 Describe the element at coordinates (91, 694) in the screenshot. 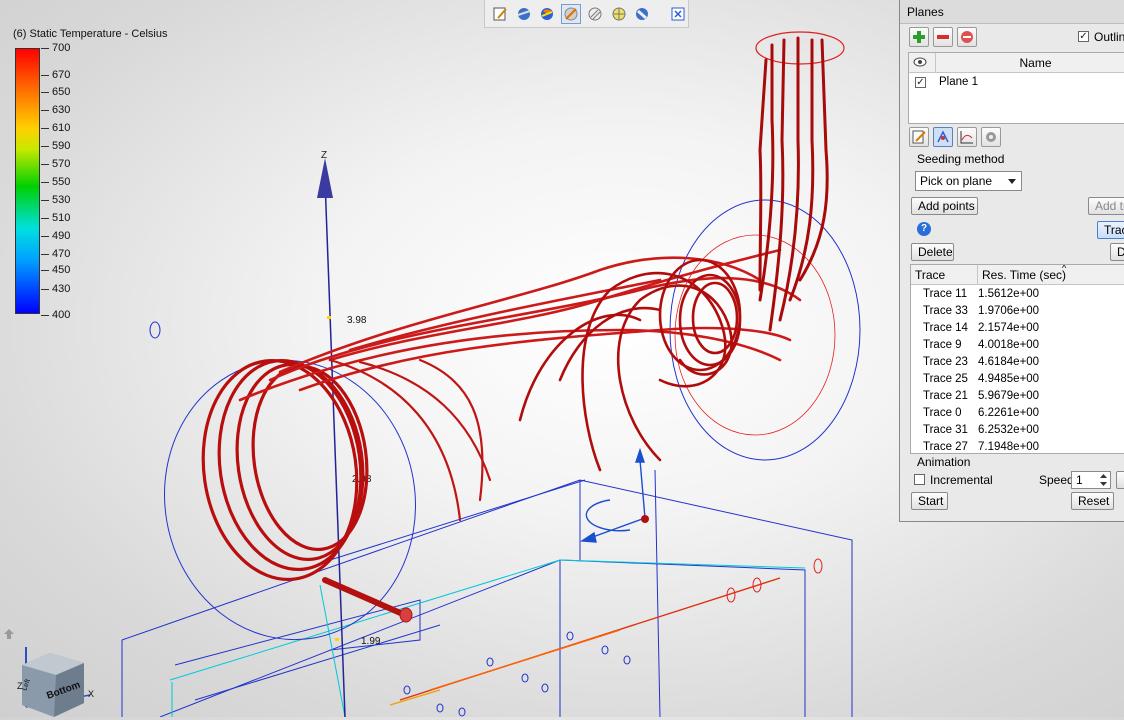

I see `cube-axis-x: X` at that location.